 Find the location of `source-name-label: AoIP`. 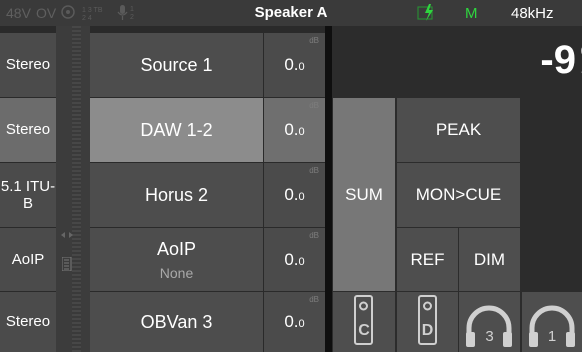

source-name-label: AoIP is located at coordinates (176, 248).